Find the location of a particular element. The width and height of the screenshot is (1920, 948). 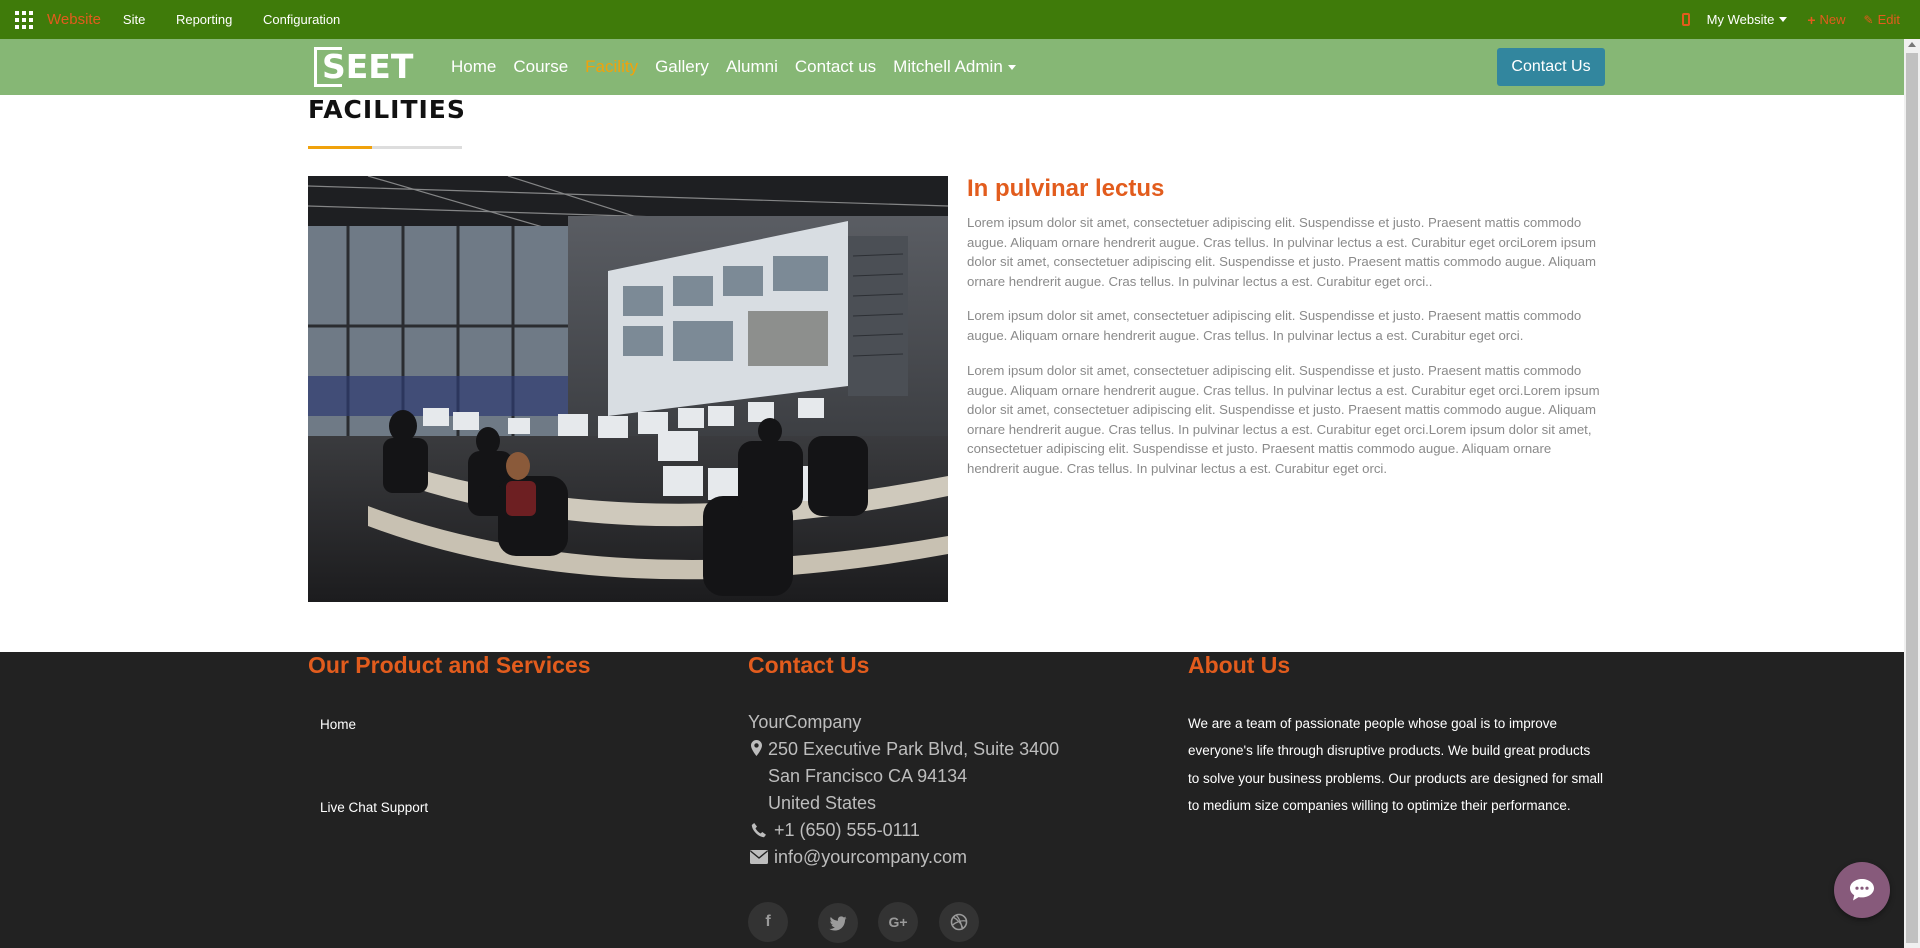

nav-contact-us: Contact us is located at coordinates (835, 67).